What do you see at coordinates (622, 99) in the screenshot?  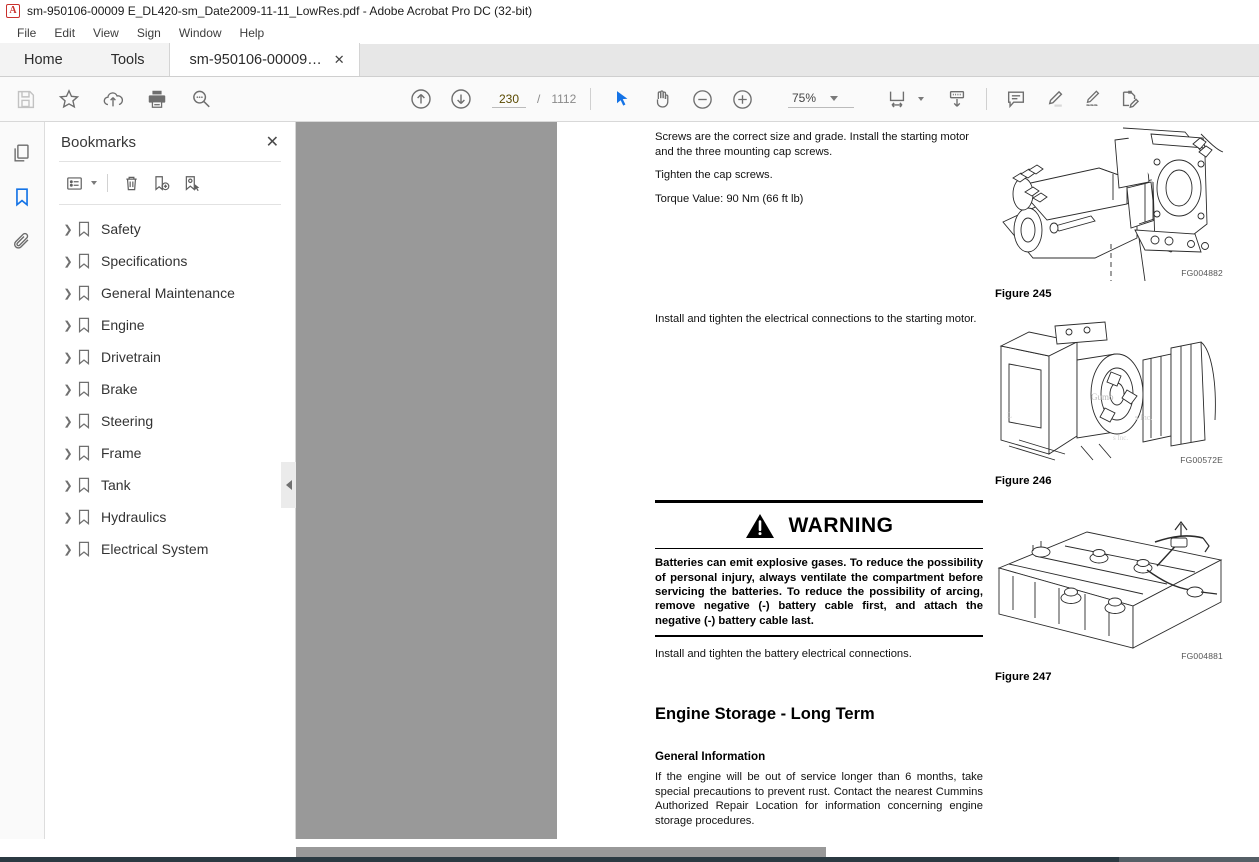 I see `select-tool-icon` at bounding box center [622, 99].